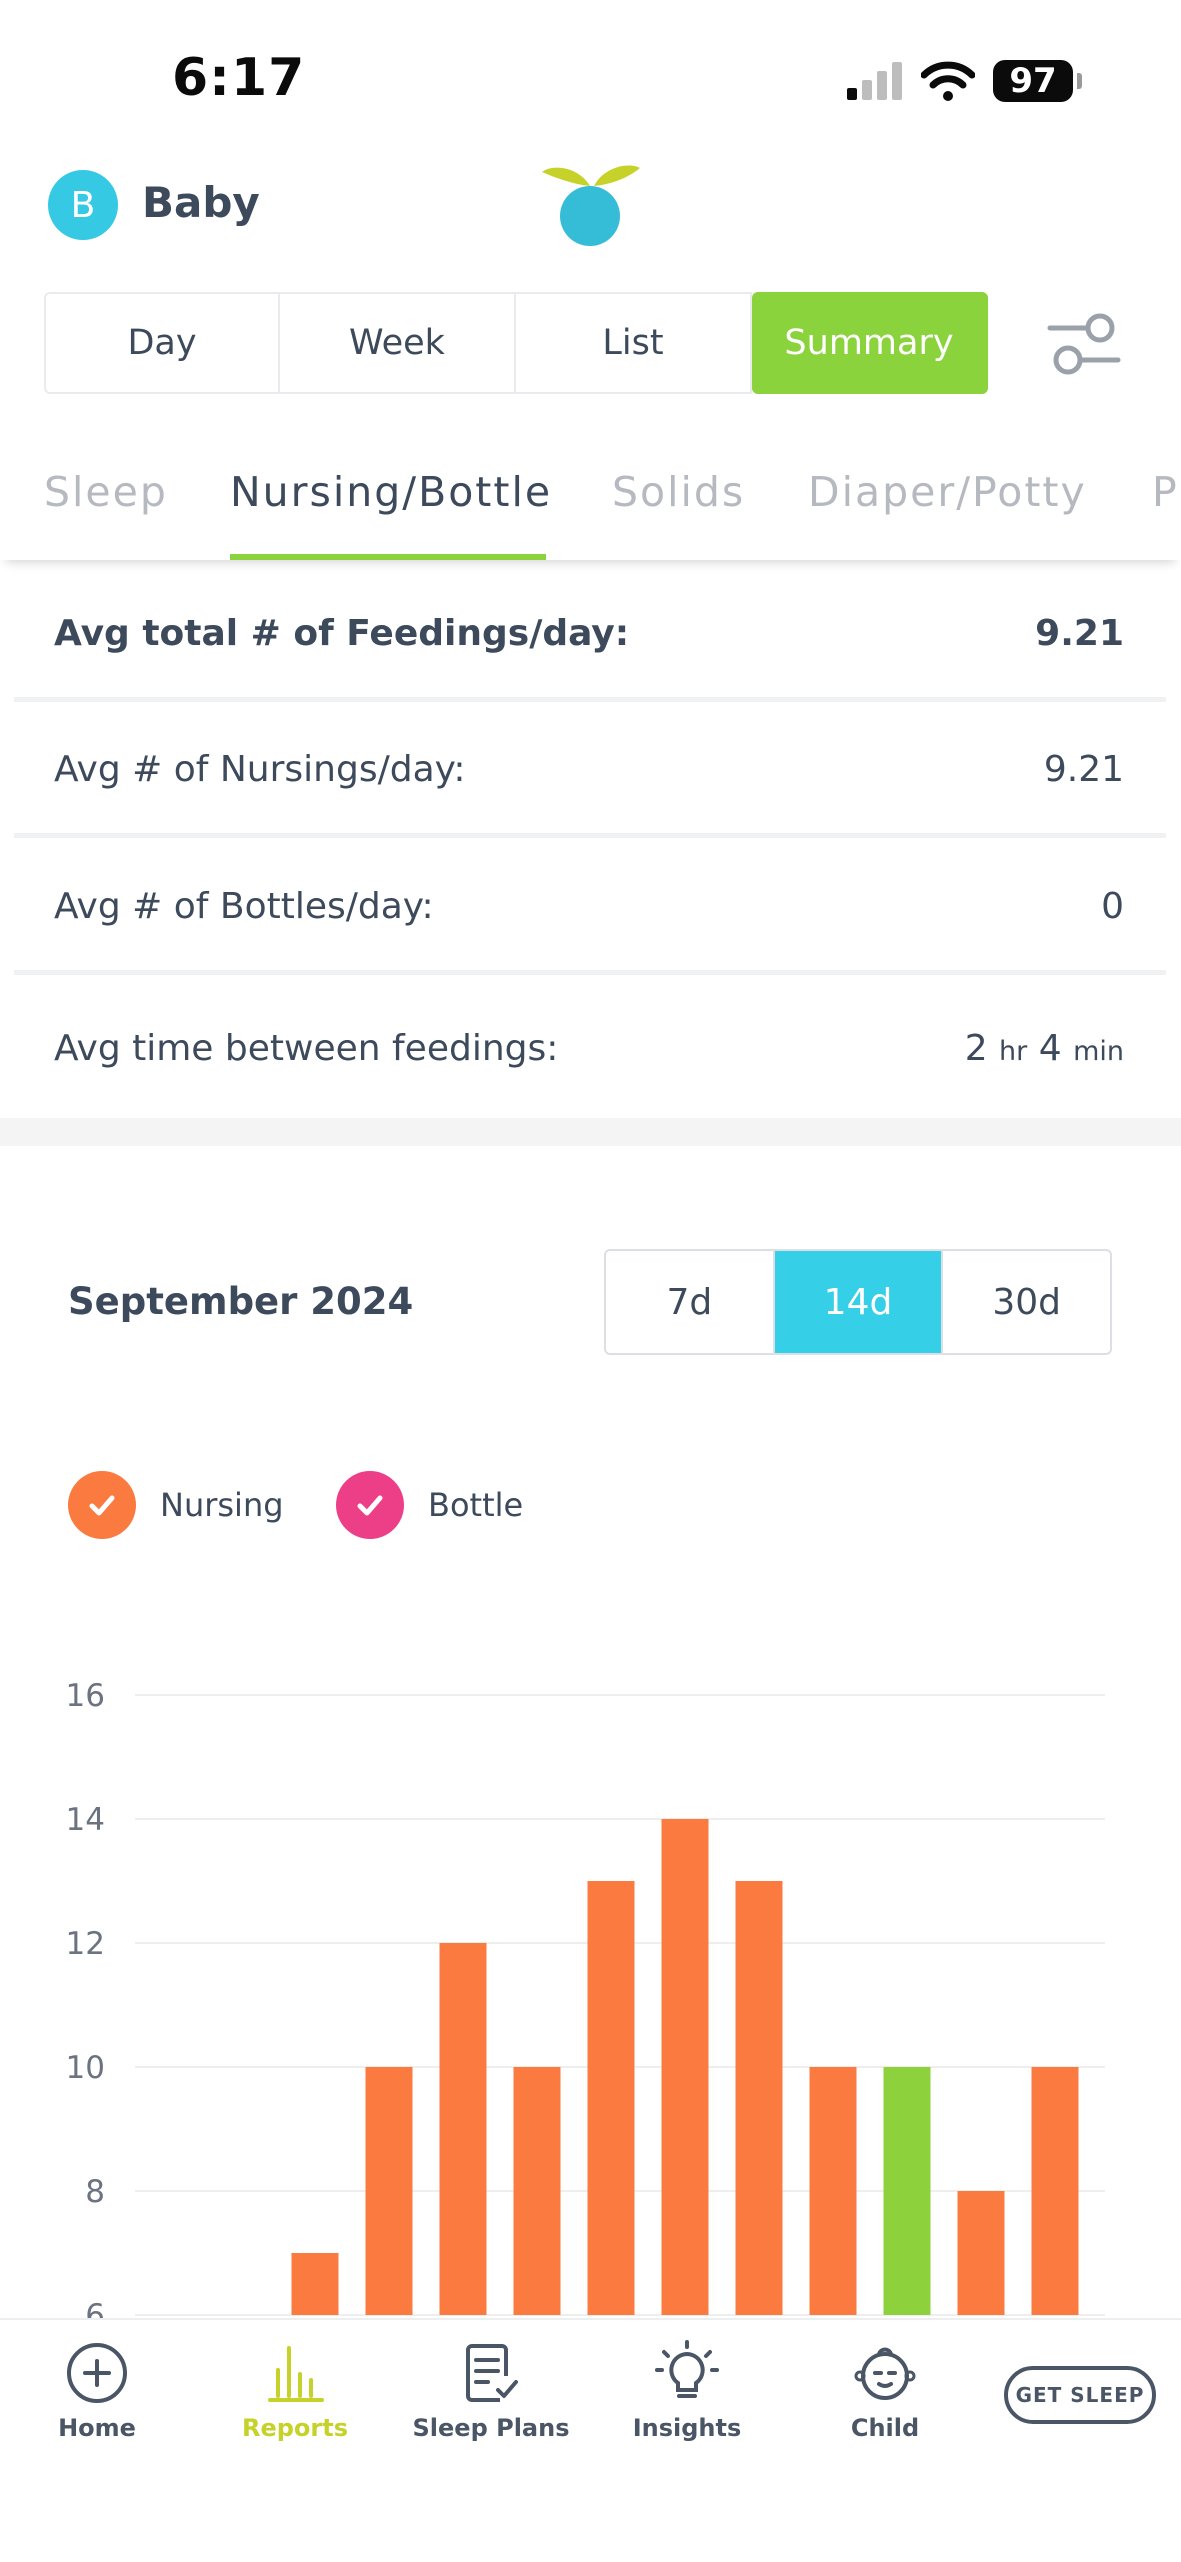 The width and height of the screenshot is (1181, 2562). Describe the element at coordinates (306, 1048) in the screenshot. I see `stat-label: Avg time between feedings:` at that location.